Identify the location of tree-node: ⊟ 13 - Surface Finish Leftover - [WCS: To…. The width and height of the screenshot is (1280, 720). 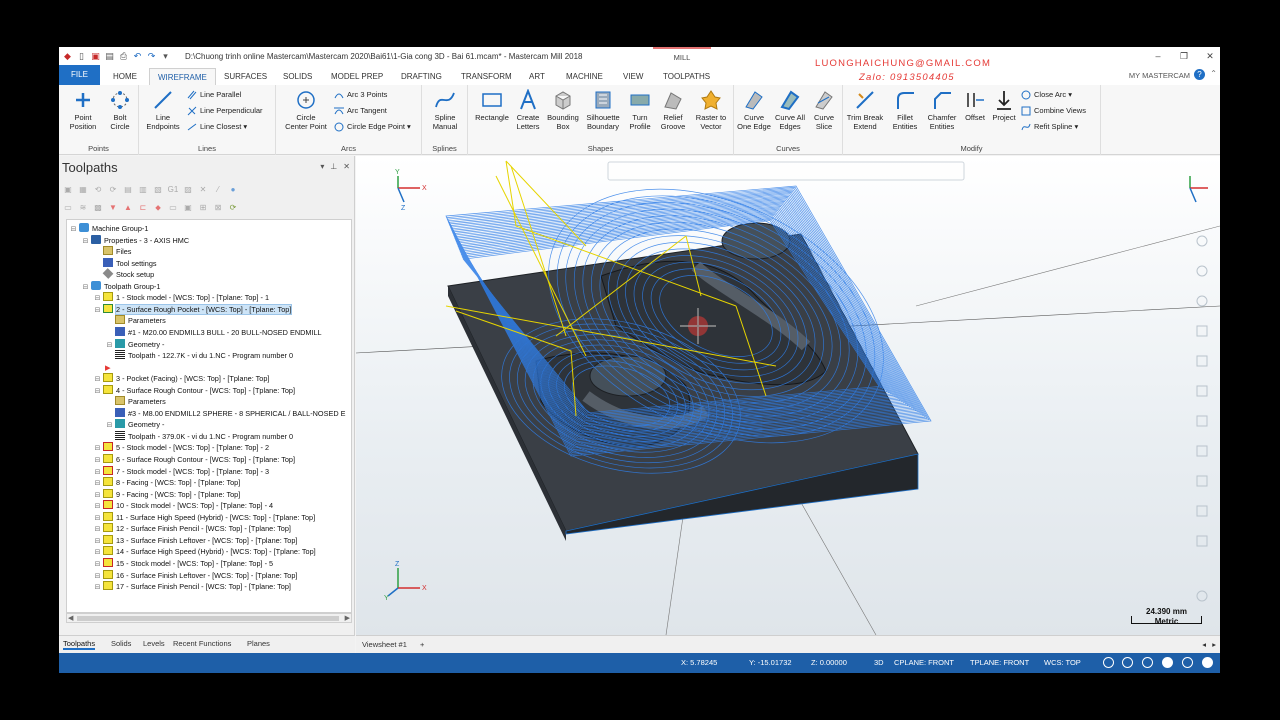
(195, 540).